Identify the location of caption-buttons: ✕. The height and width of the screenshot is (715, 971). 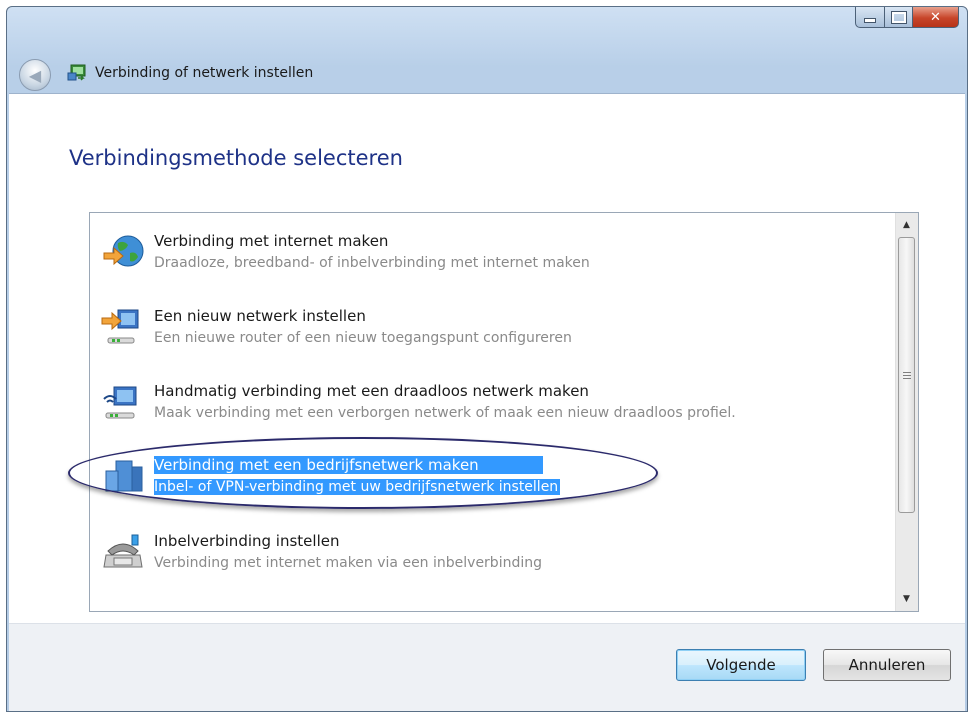
(907, 17).